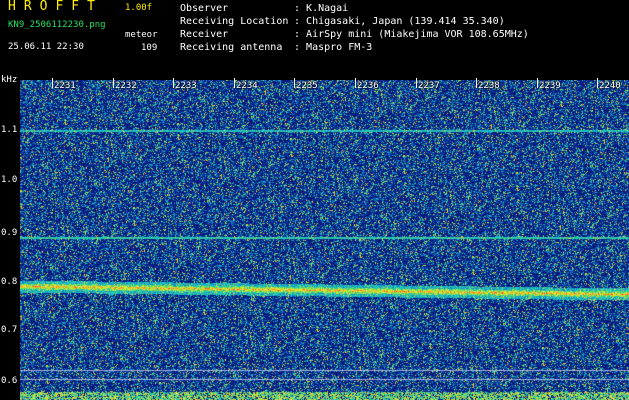 This screenshot has height=400, width=629. What do you see at coordinates (368, 86) in the screenshot?
I see `x-tick-label: 2236` at bounding box center [368, 86].